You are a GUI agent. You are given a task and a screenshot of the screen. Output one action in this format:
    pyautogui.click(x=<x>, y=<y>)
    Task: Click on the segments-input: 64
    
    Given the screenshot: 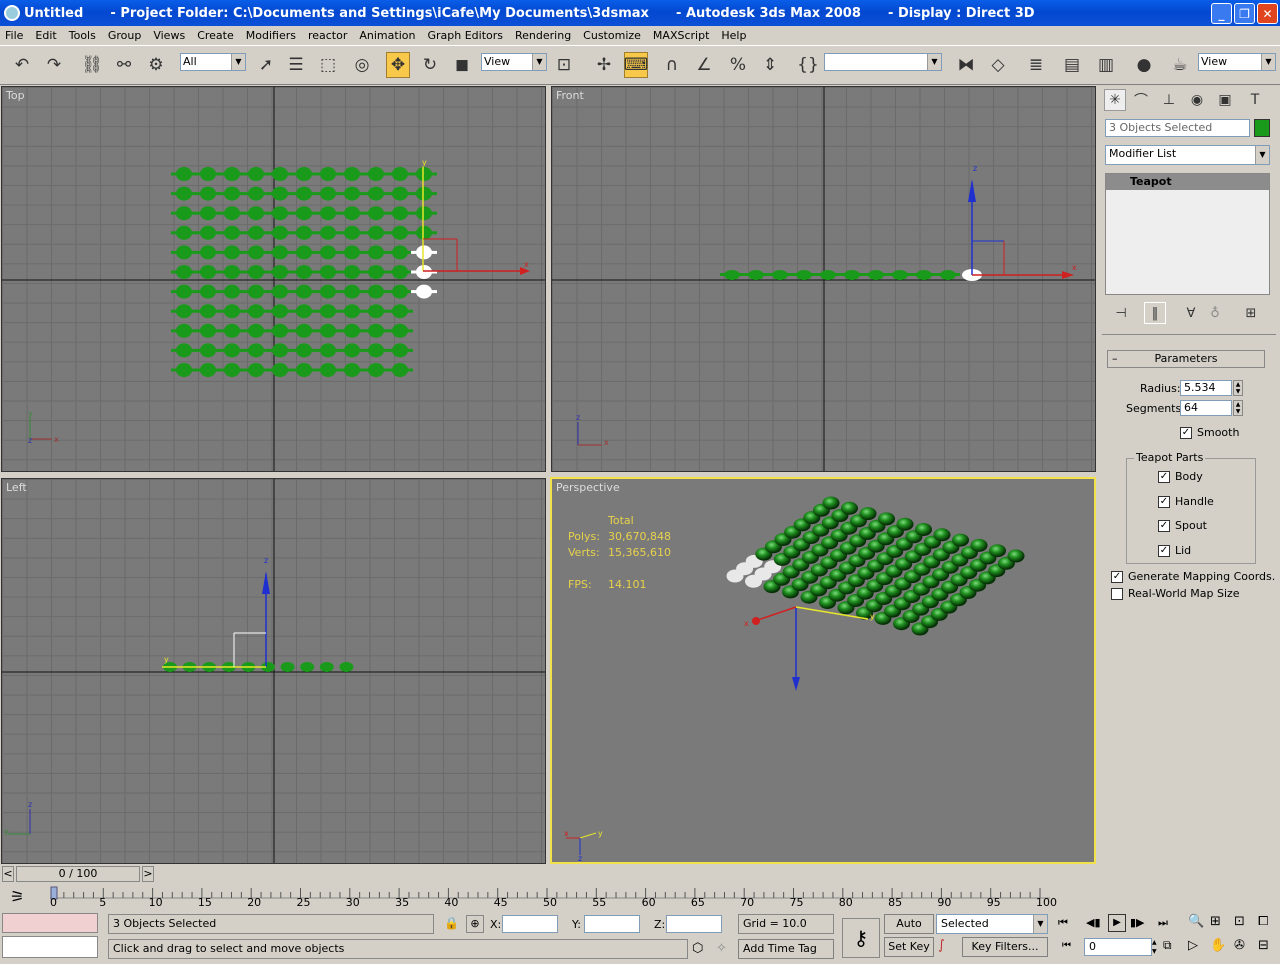 What is the action you would take?
    pyautogui.click(x=1206, y=408)
    